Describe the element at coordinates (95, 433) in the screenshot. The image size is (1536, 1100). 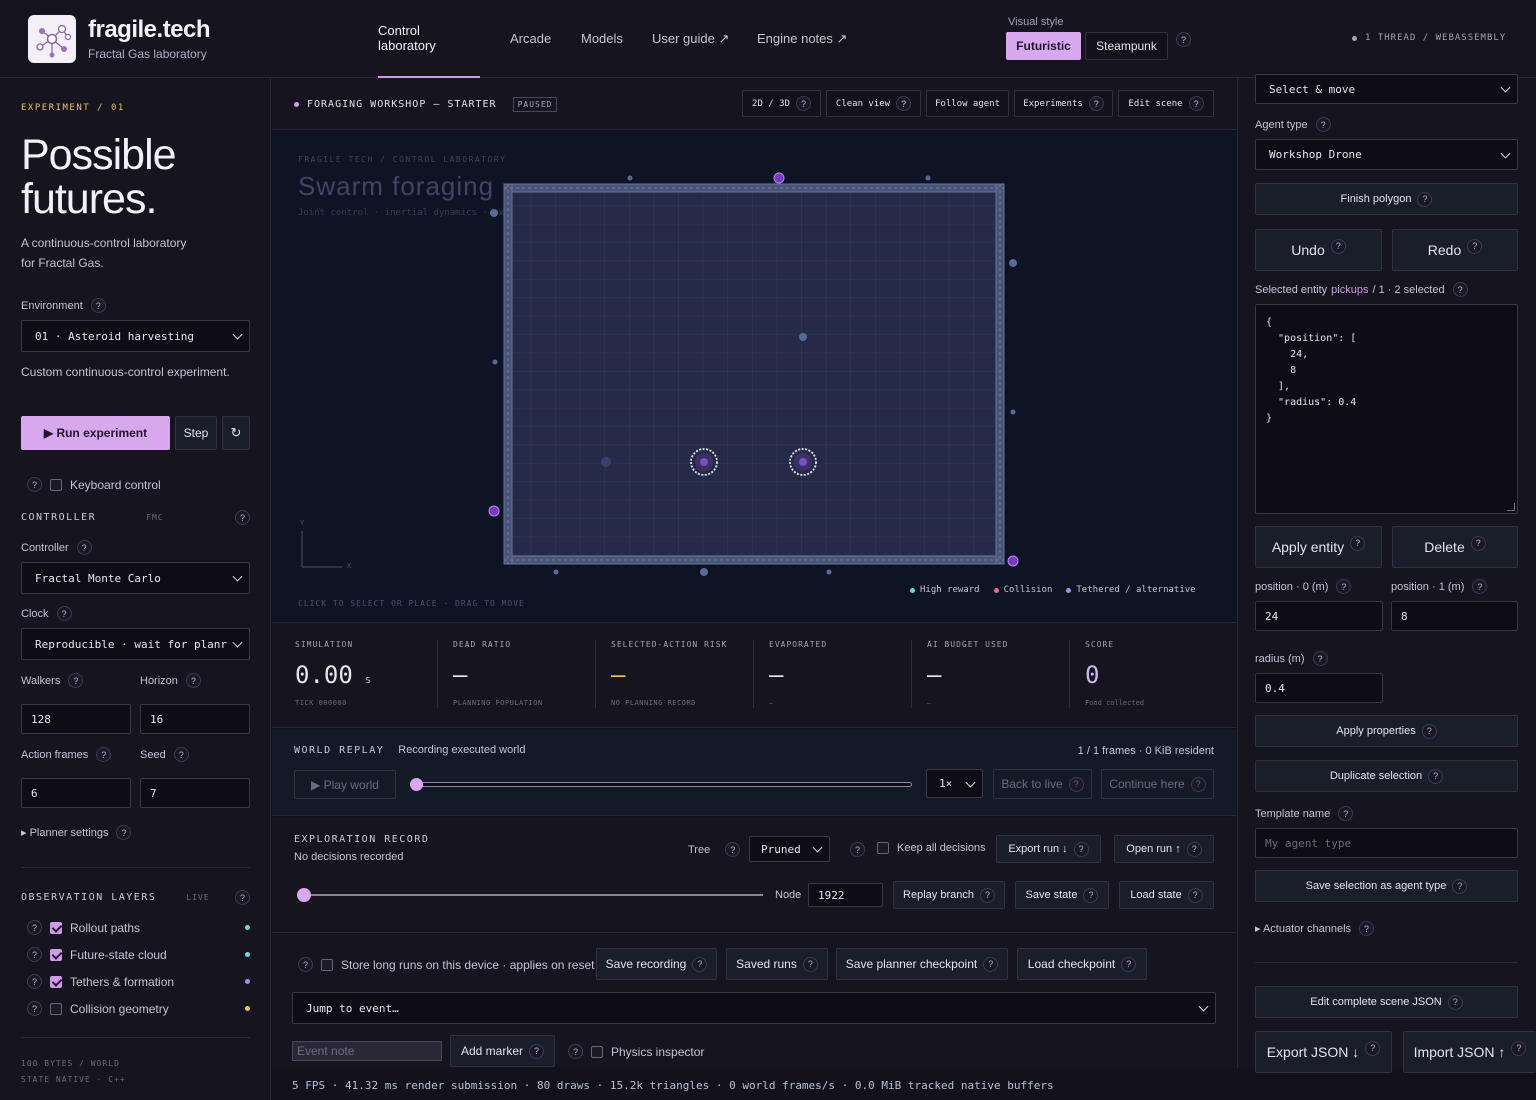
I see `run-experiment-button: ▶ Run experiment` at that location.